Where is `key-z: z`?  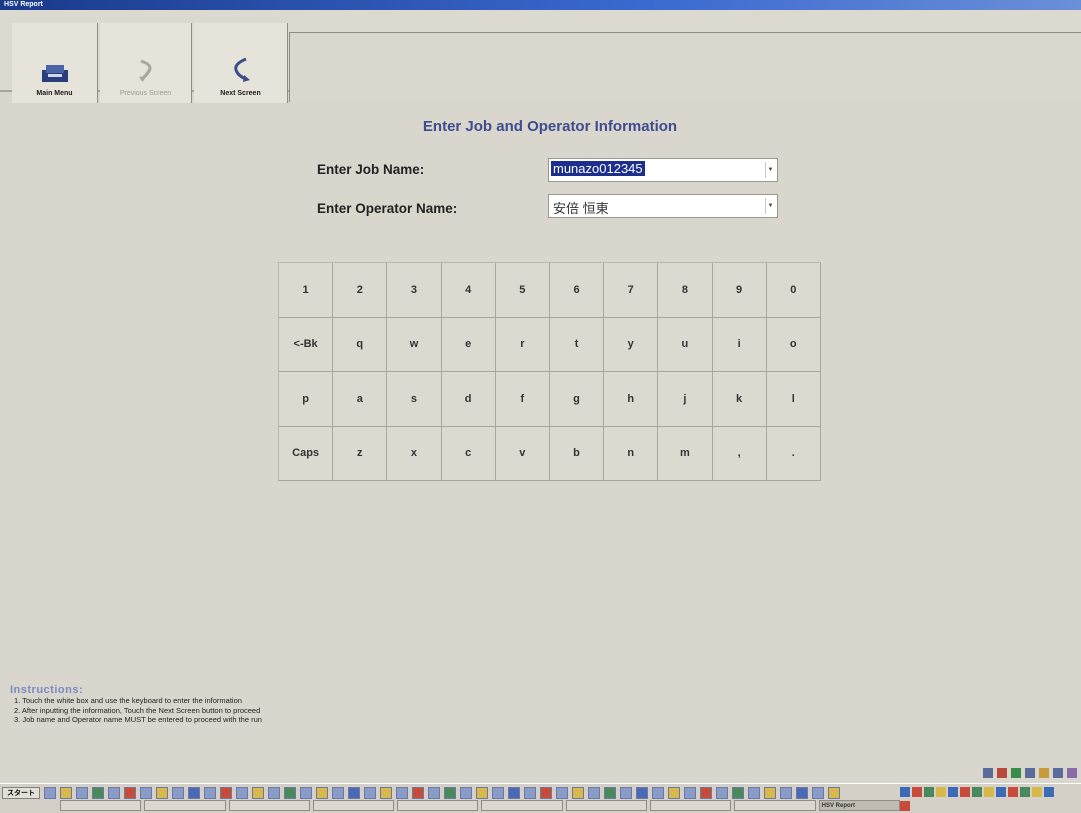 key-z: z is located at coordinates (360, 453).